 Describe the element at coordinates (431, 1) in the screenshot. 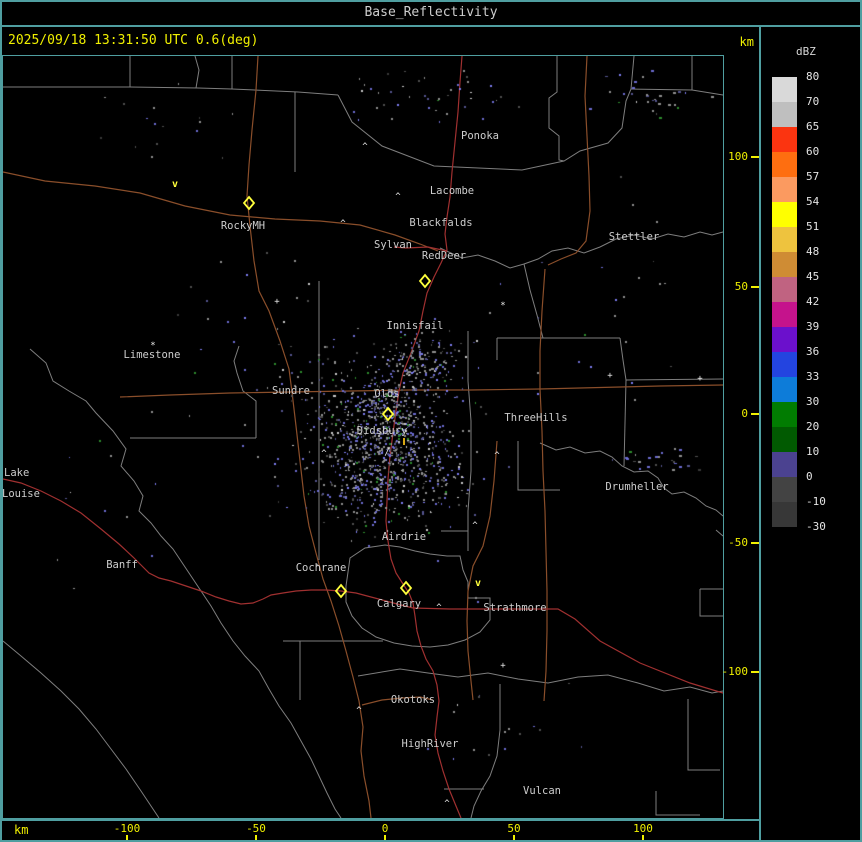

I see `frame-top` at that location.